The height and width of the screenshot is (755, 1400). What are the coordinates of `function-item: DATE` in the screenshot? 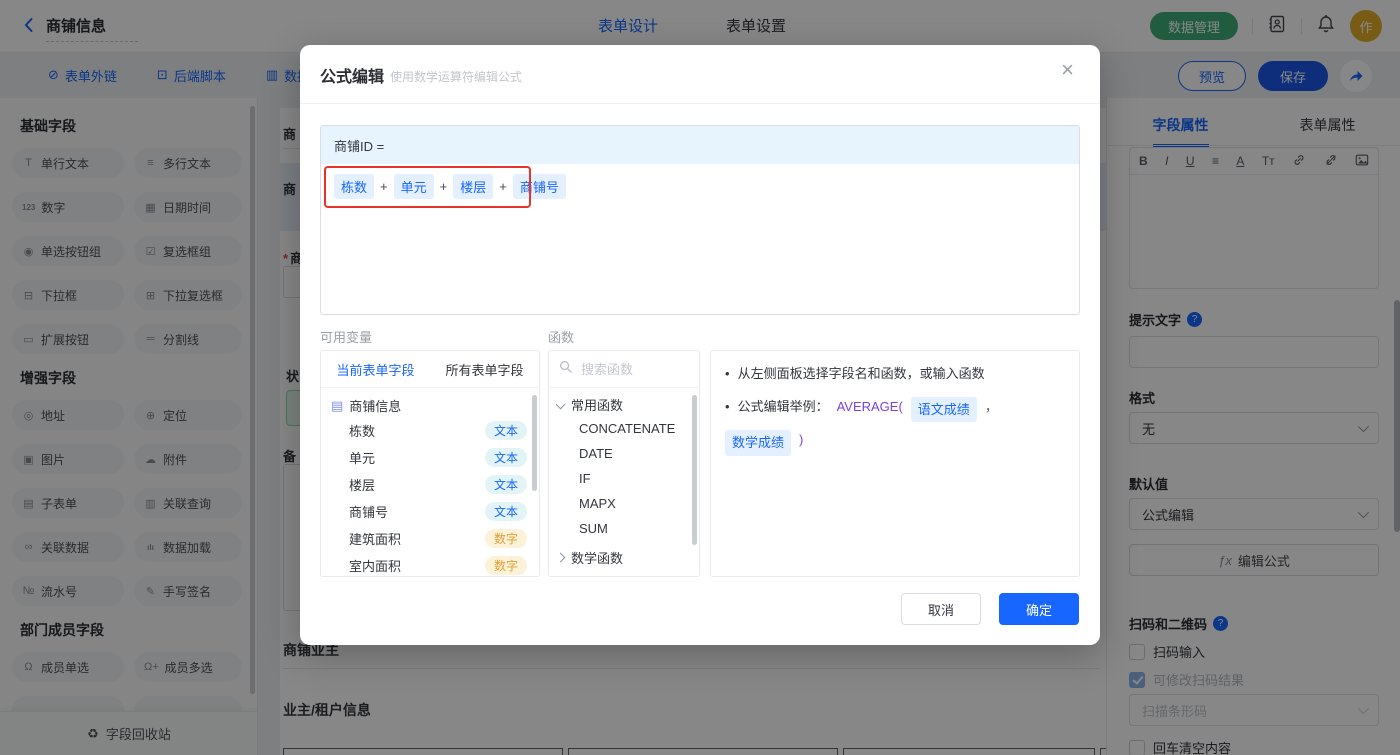 It's located at (624, 453).